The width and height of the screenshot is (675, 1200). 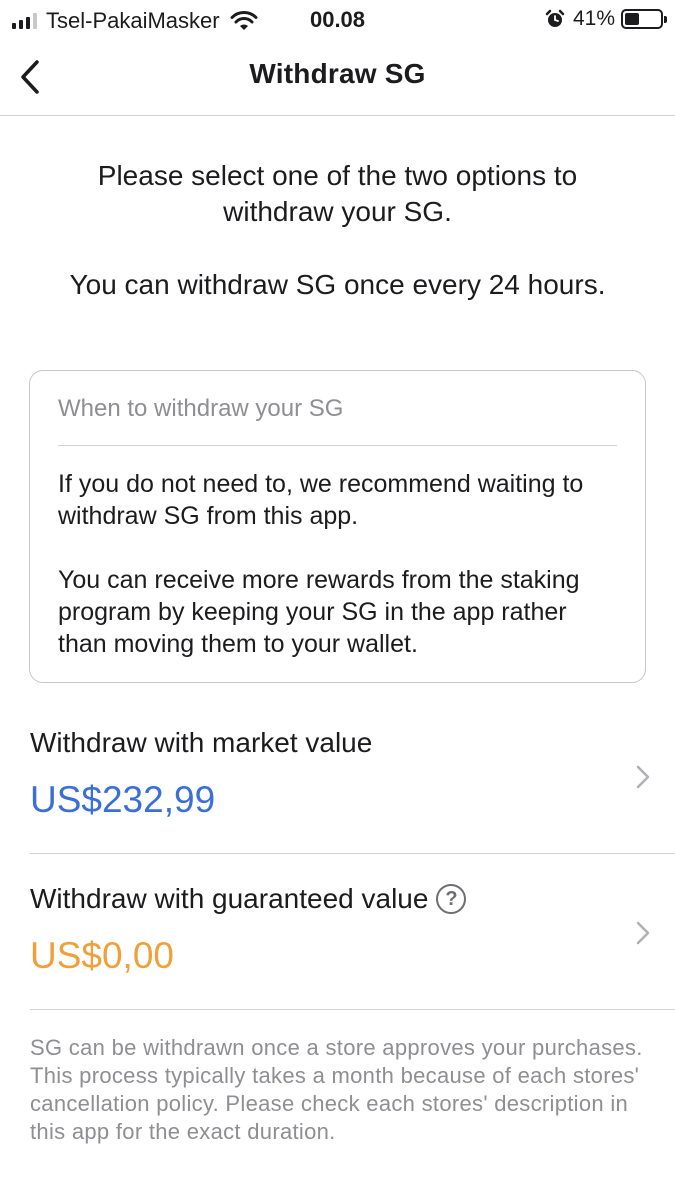 I want to click on info-card-title: When to withdraw your SG, so click(x=201, y=408).